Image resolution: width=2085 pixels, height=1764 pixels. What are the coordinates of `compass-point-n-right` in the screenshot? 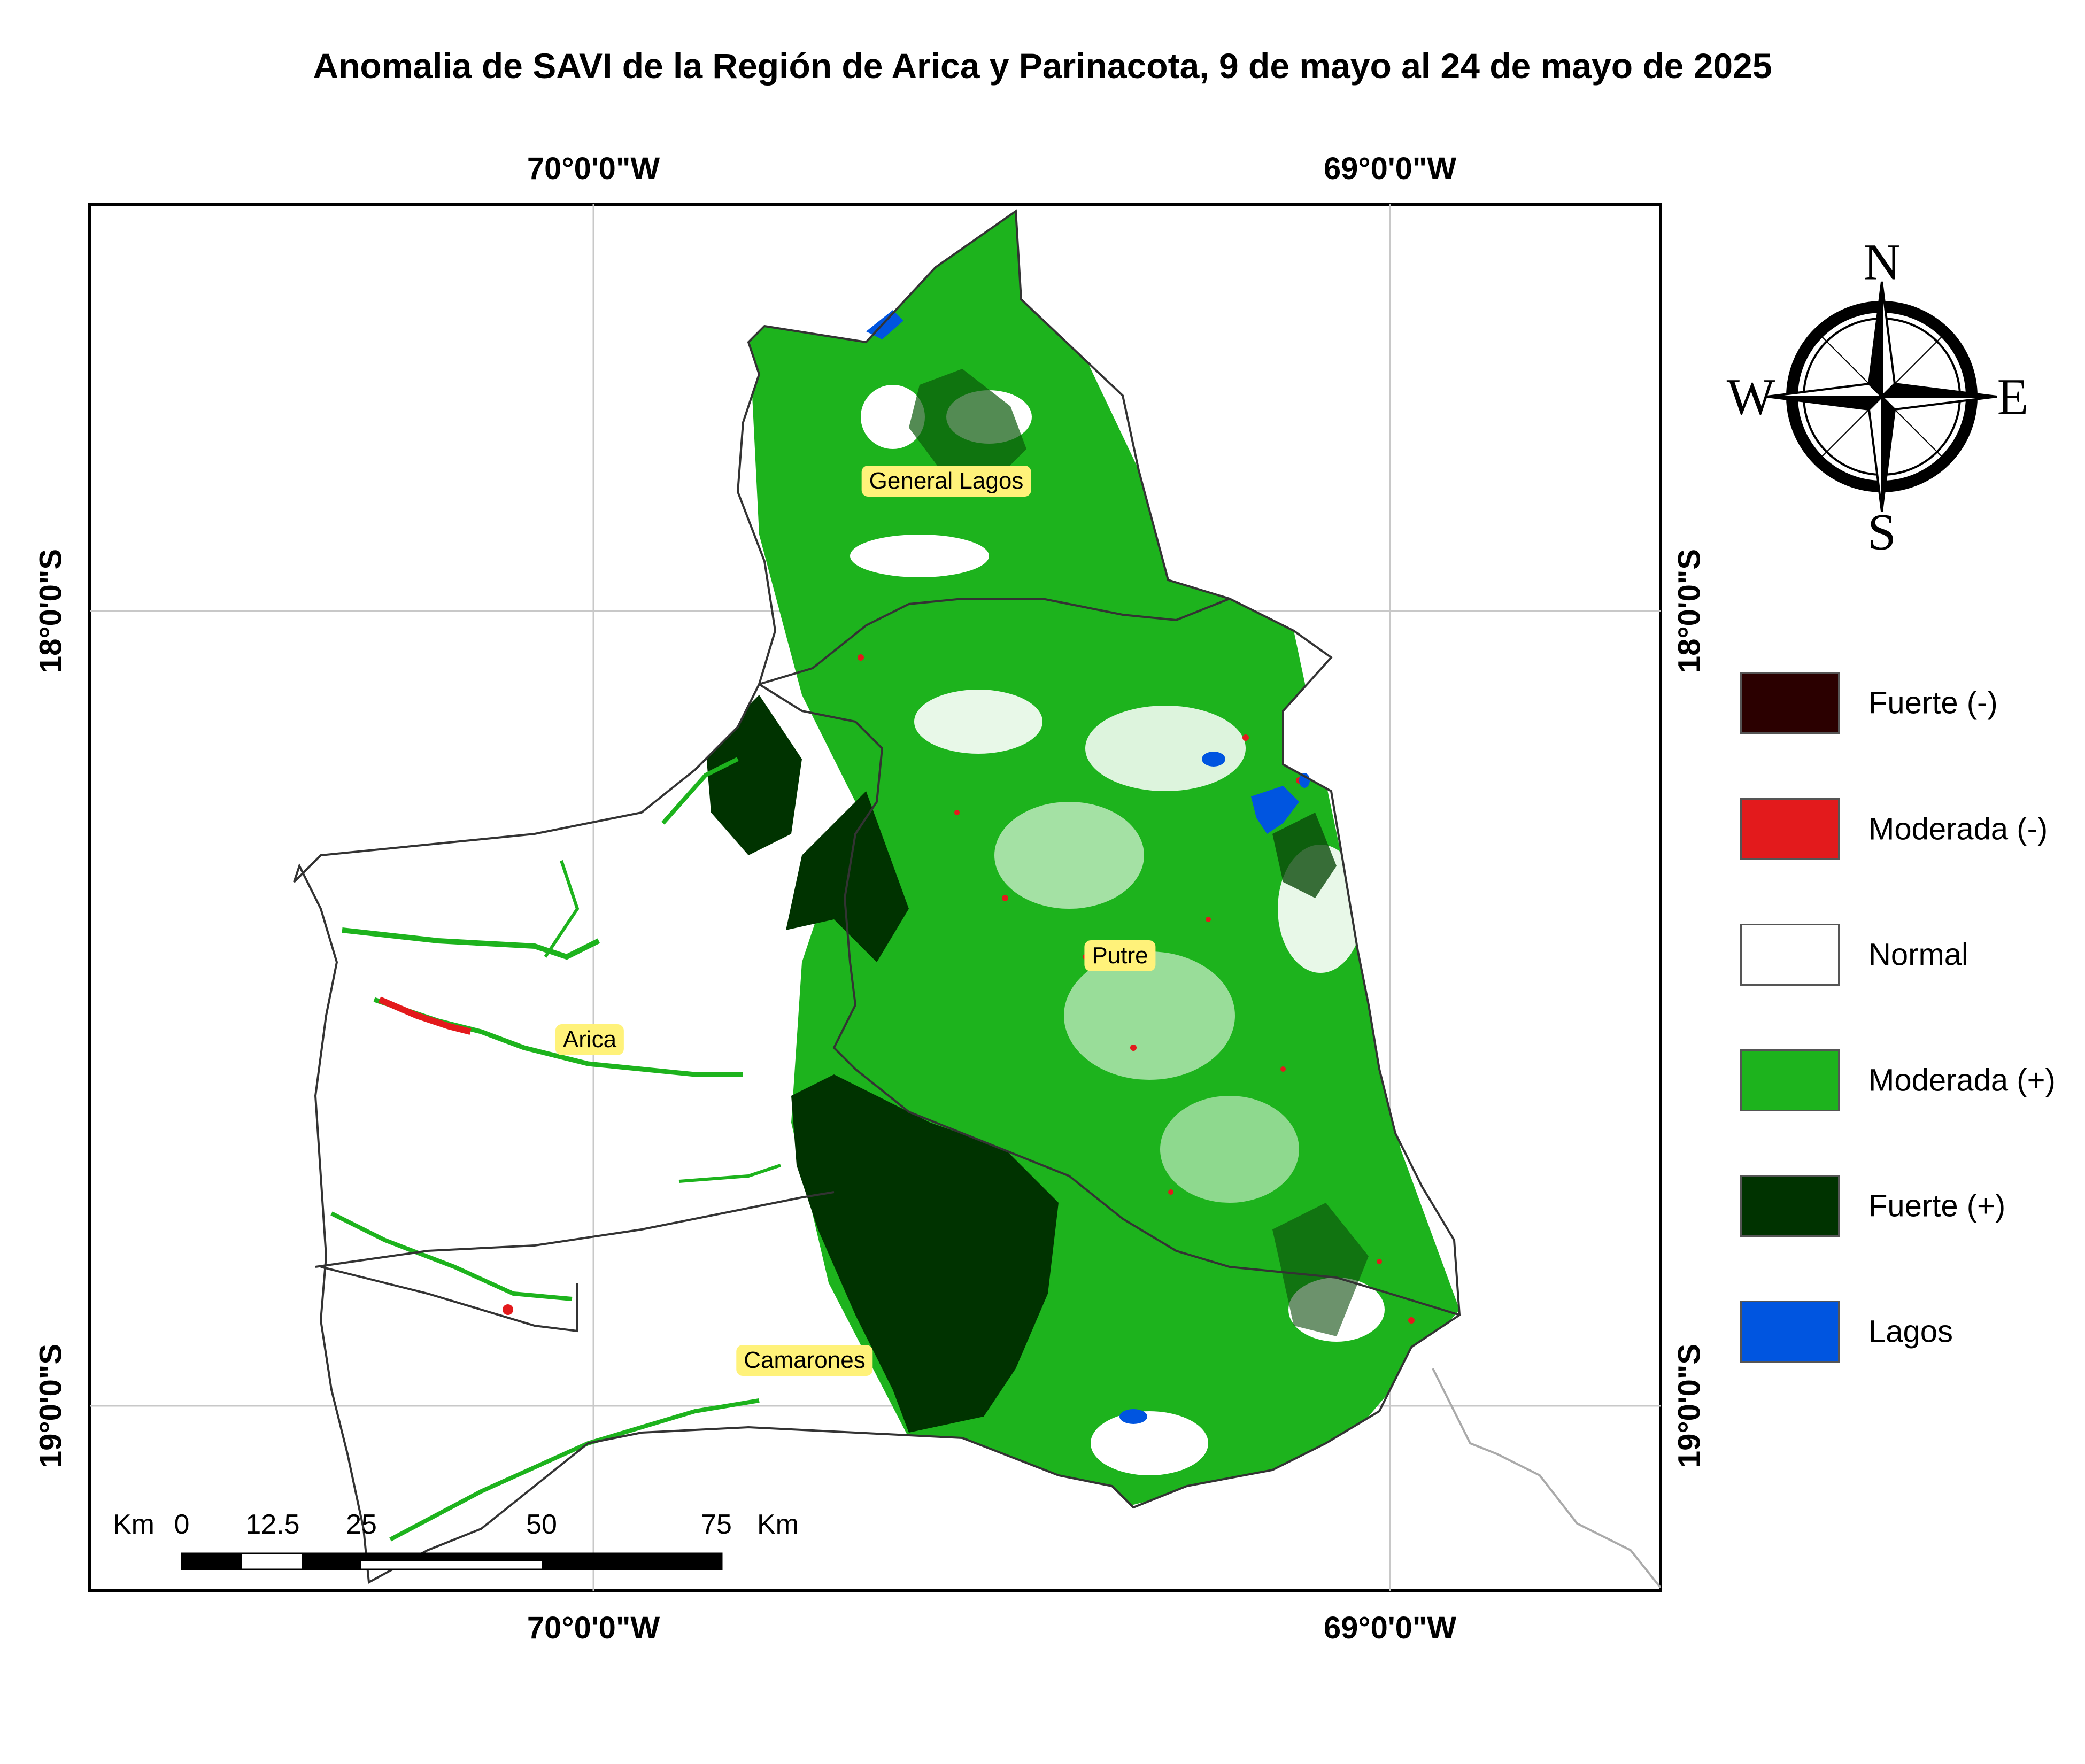 It's located at (1888, 340).